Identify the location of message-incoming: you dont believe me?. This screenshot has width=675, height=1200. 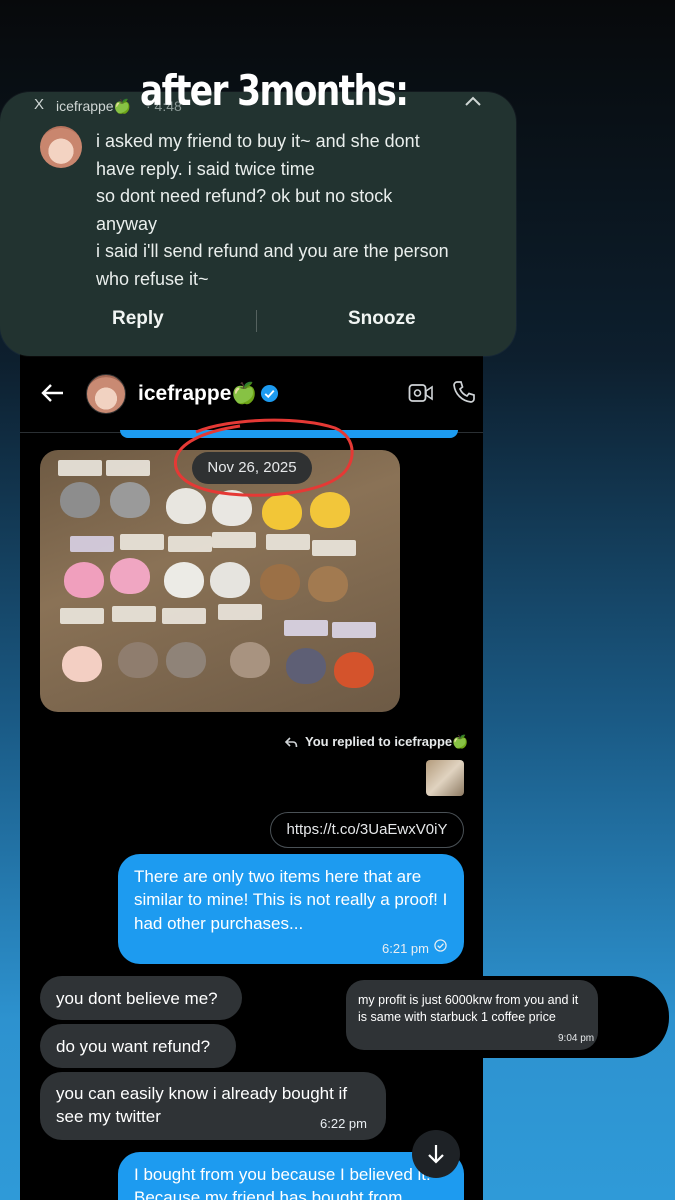
(141, 998).